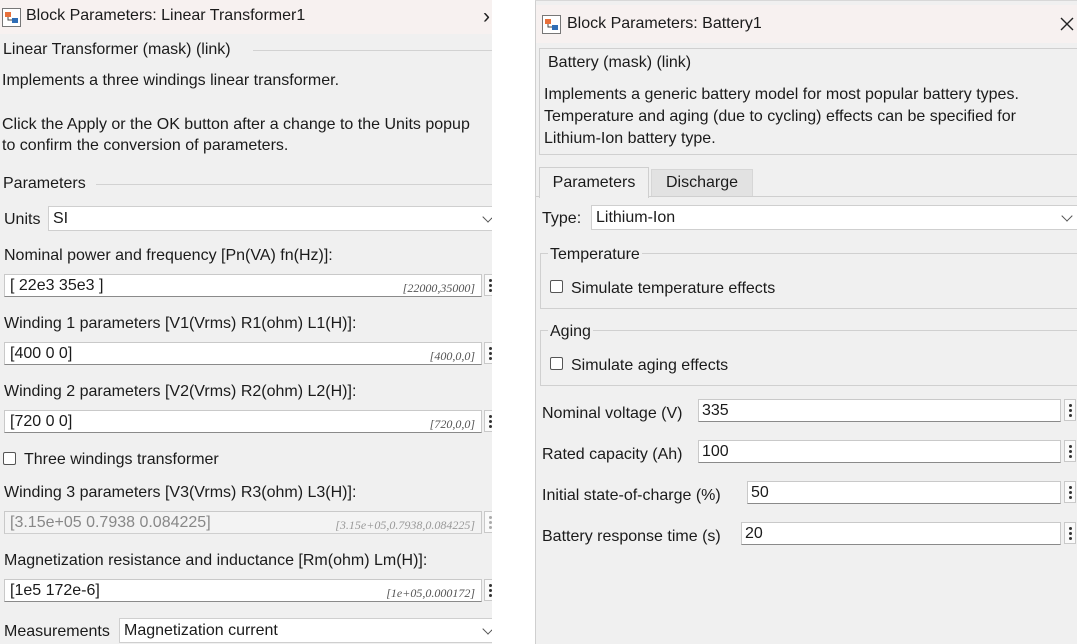  What do you see at coordinates (243, 353) in the screenshot?
I see `winding1-input: [400 0 0] [400,0,0]` at bounding box center [243, 353].